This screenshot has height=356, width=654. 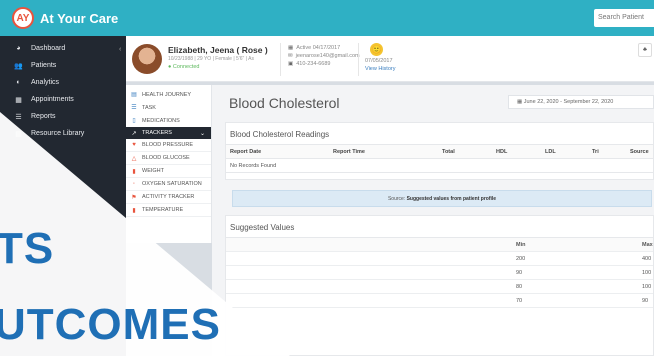 What do you see at coordinates (379, 61) in the screenshot?
I see `mood-date: 07/05/2017` at bounding box center [379, 61].